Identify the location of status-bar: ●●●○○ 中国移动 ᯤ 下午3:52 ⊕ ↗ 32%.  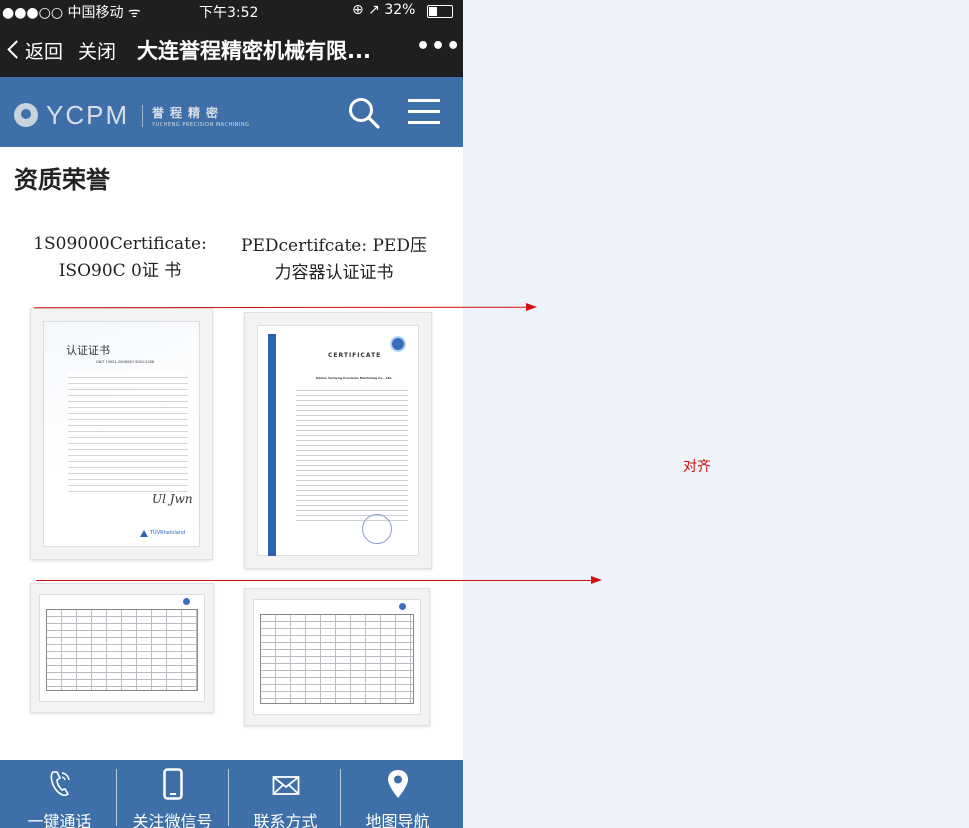
(231, 11).